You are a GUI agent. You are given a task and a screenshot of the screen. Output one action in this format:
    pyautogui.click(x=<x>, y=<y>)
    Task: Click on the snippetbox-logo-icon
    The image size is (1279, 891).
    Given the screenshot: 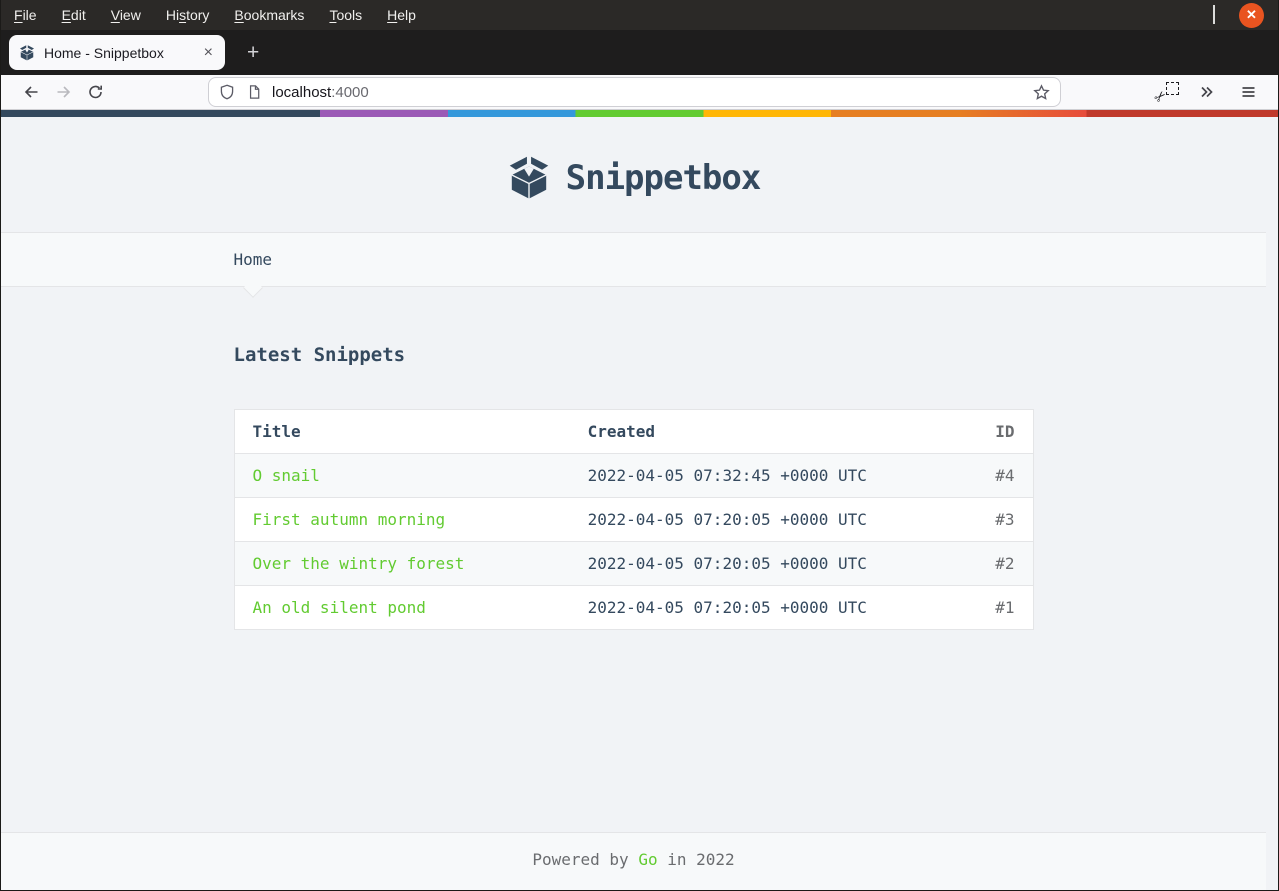 What is the action you would take?
    pyautogui.click(x=528, y=177)
    